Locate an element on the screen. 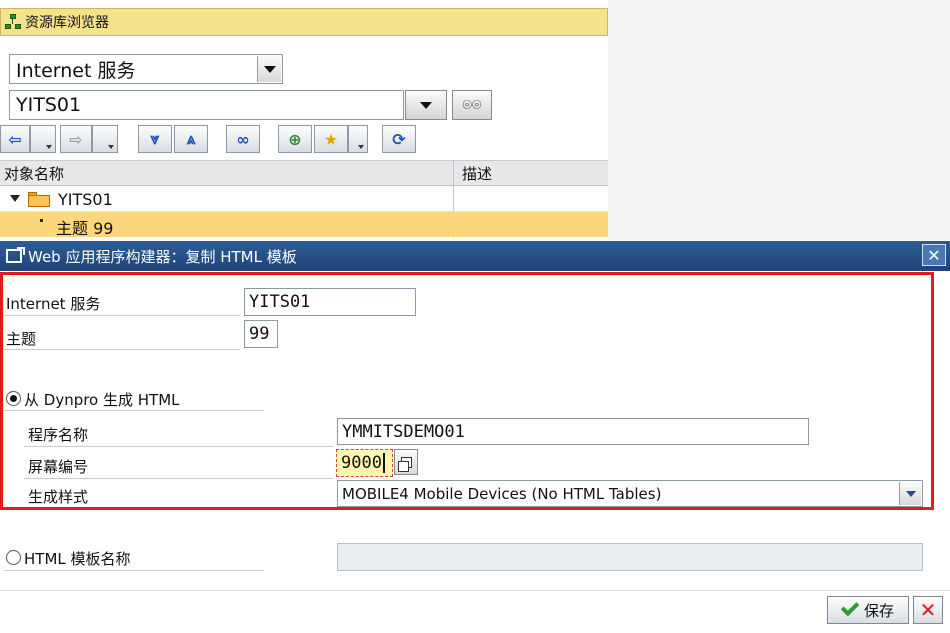 Image resolution: width=950 pixels, height=633 pixels. copy-window-icon is located at coordinates (15, 255).